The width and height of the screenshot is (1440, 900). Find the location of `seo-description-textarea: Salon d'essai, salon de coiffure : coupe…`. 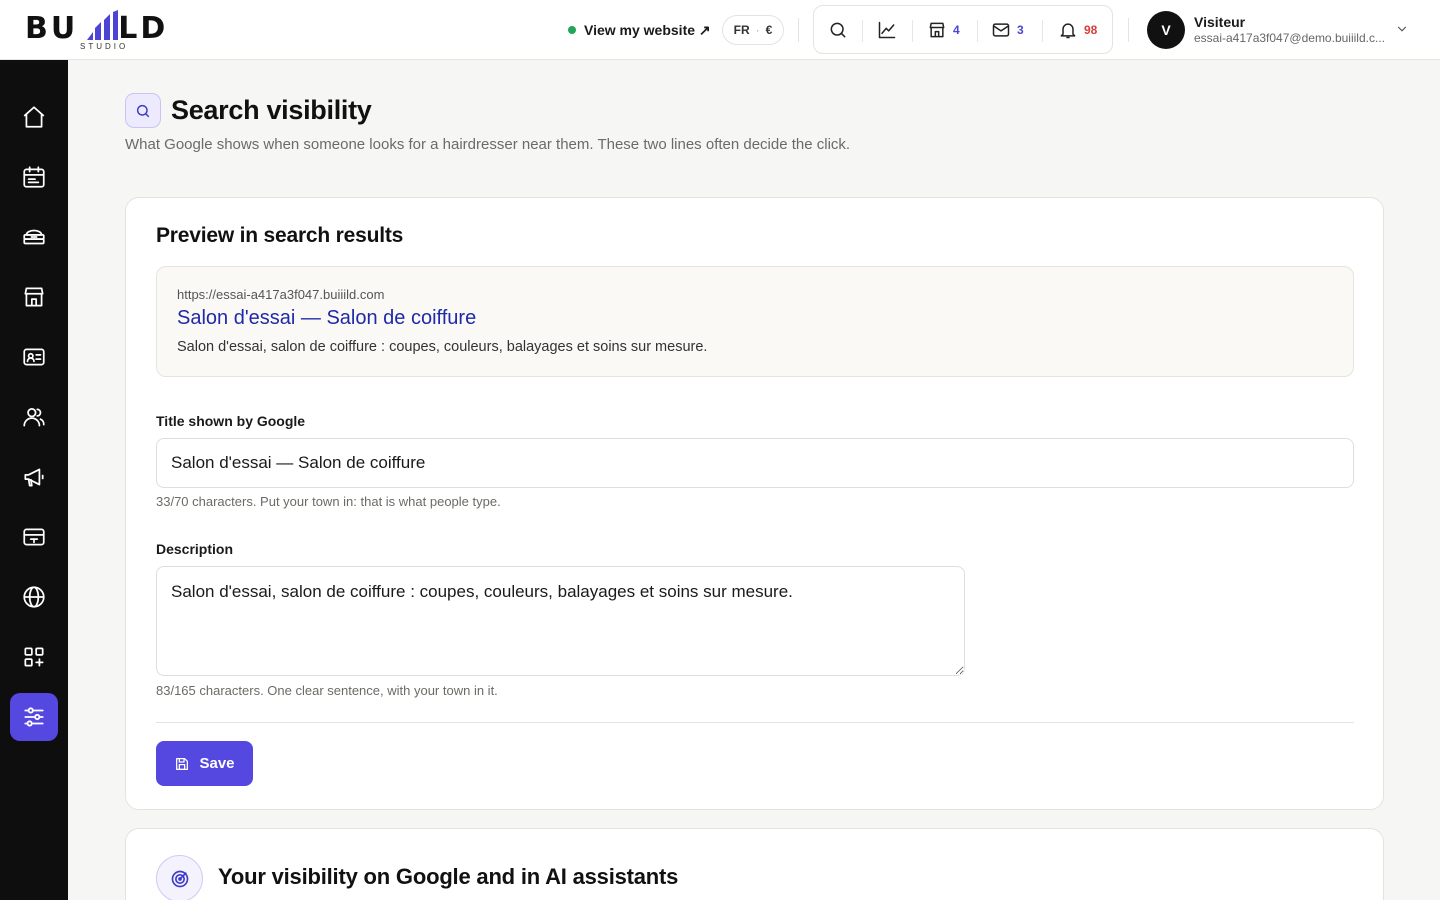

seo-description-textarea: Salon d'essai, salon de coiffure : coupe… is located at coordinates (560, 621).